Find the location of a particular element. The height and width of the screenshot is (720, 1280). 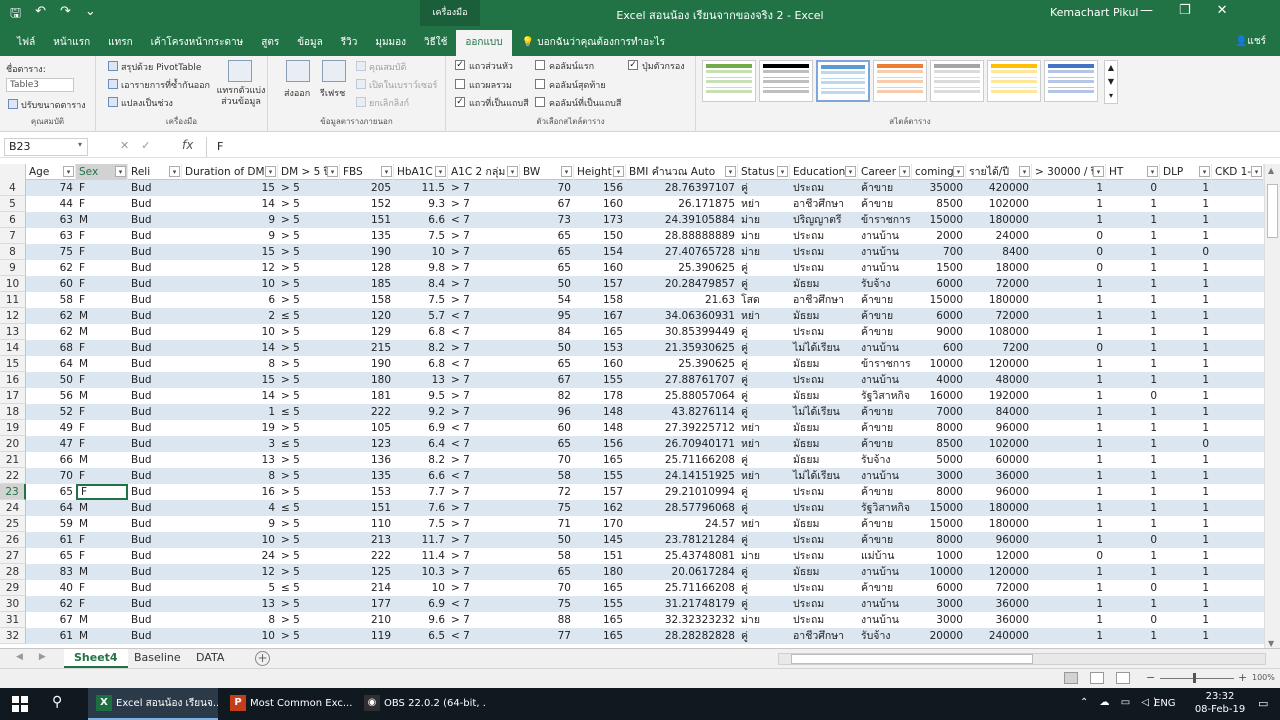

row-header: 16 is located at coordinates (13, 380).